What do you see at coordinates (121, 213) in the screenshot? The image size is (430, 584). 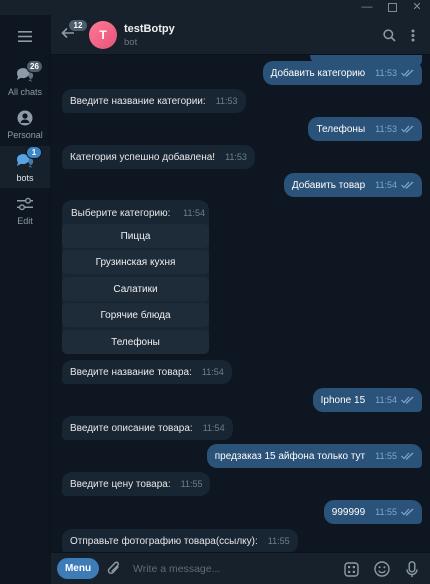 I see `message-text: Выберите категорию:` at bounding box center [121, 213].